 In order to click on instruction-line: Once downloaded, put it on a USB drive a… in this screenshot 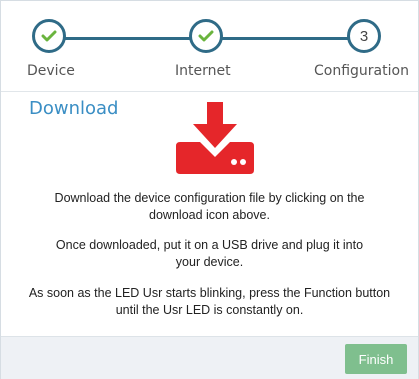, I will do `click(209, 245)`.